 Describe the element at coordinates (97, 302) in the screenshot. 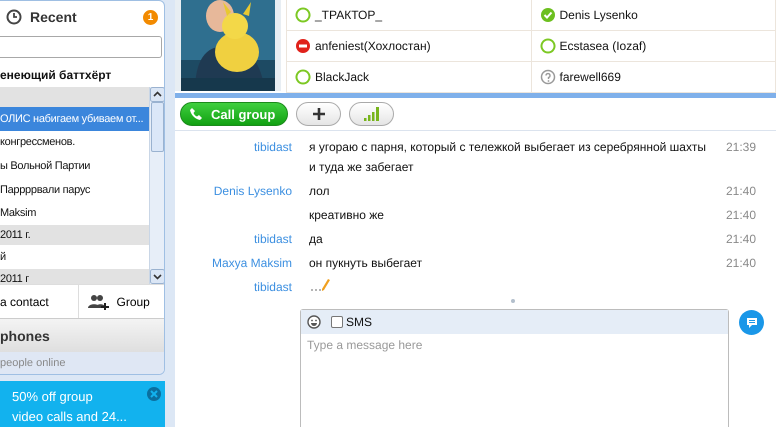

I see `people-plus-icon` at that location.